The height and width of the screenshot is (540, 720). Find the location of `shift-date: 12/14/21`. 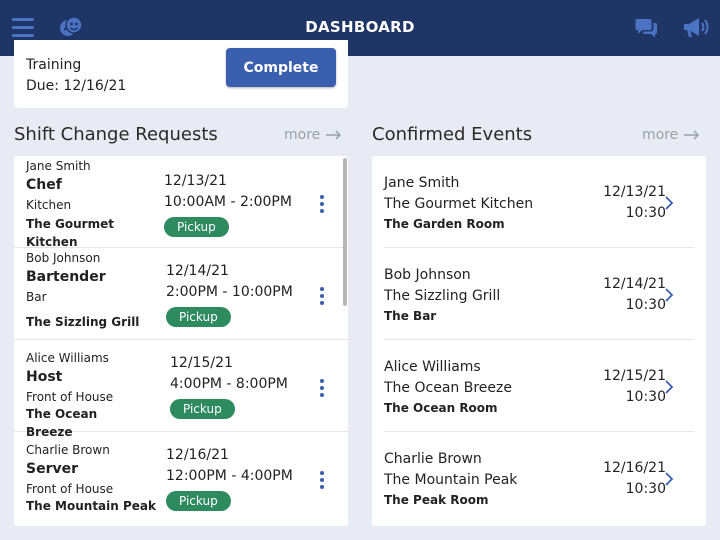

shift-date: 12/14/21 is located at coordinates (197, 271).